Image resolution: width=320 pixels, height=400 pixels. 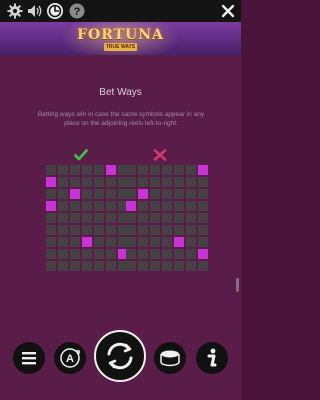 What do you see at coordinates (237, 285) in the screenshot?
I see `scrollbar` at bounding box center [237, 285].